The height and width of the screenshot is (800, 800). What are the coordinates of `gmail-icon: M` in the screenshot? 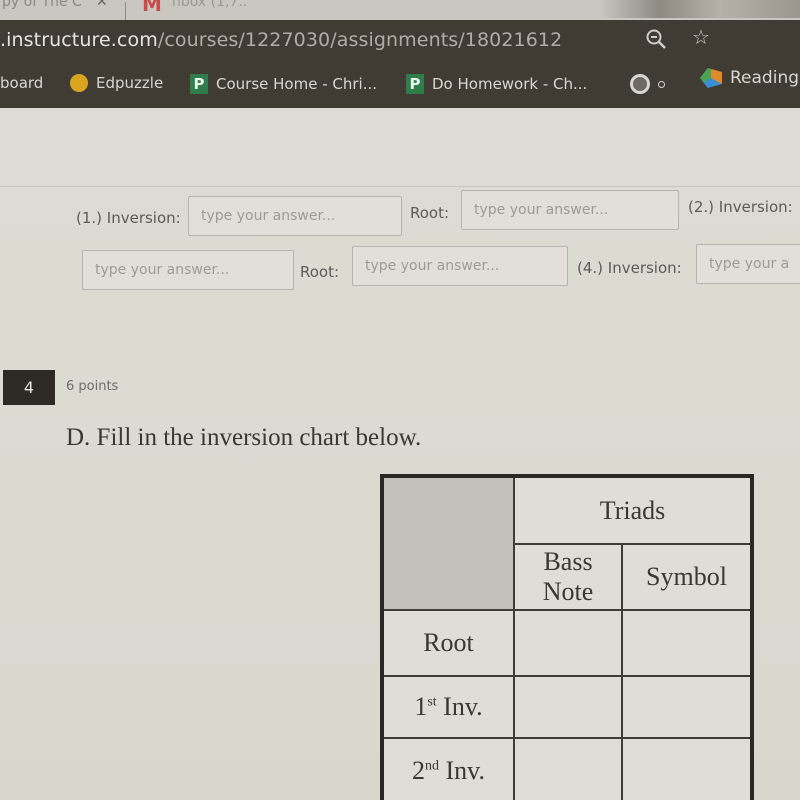 It's located at (152, 8).